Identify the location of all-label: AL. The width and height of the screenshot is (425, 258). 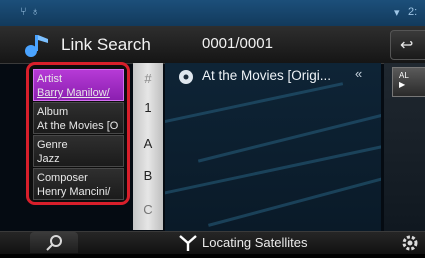
(404, 75).